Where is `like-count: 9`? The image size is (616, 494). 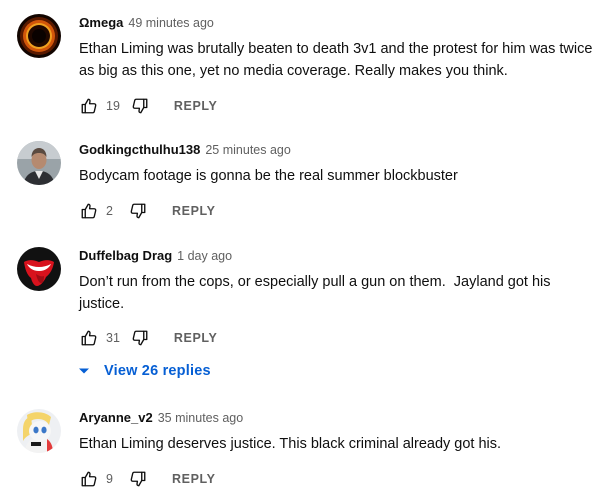
like-count: 9 is located at coordinates (109, 479).